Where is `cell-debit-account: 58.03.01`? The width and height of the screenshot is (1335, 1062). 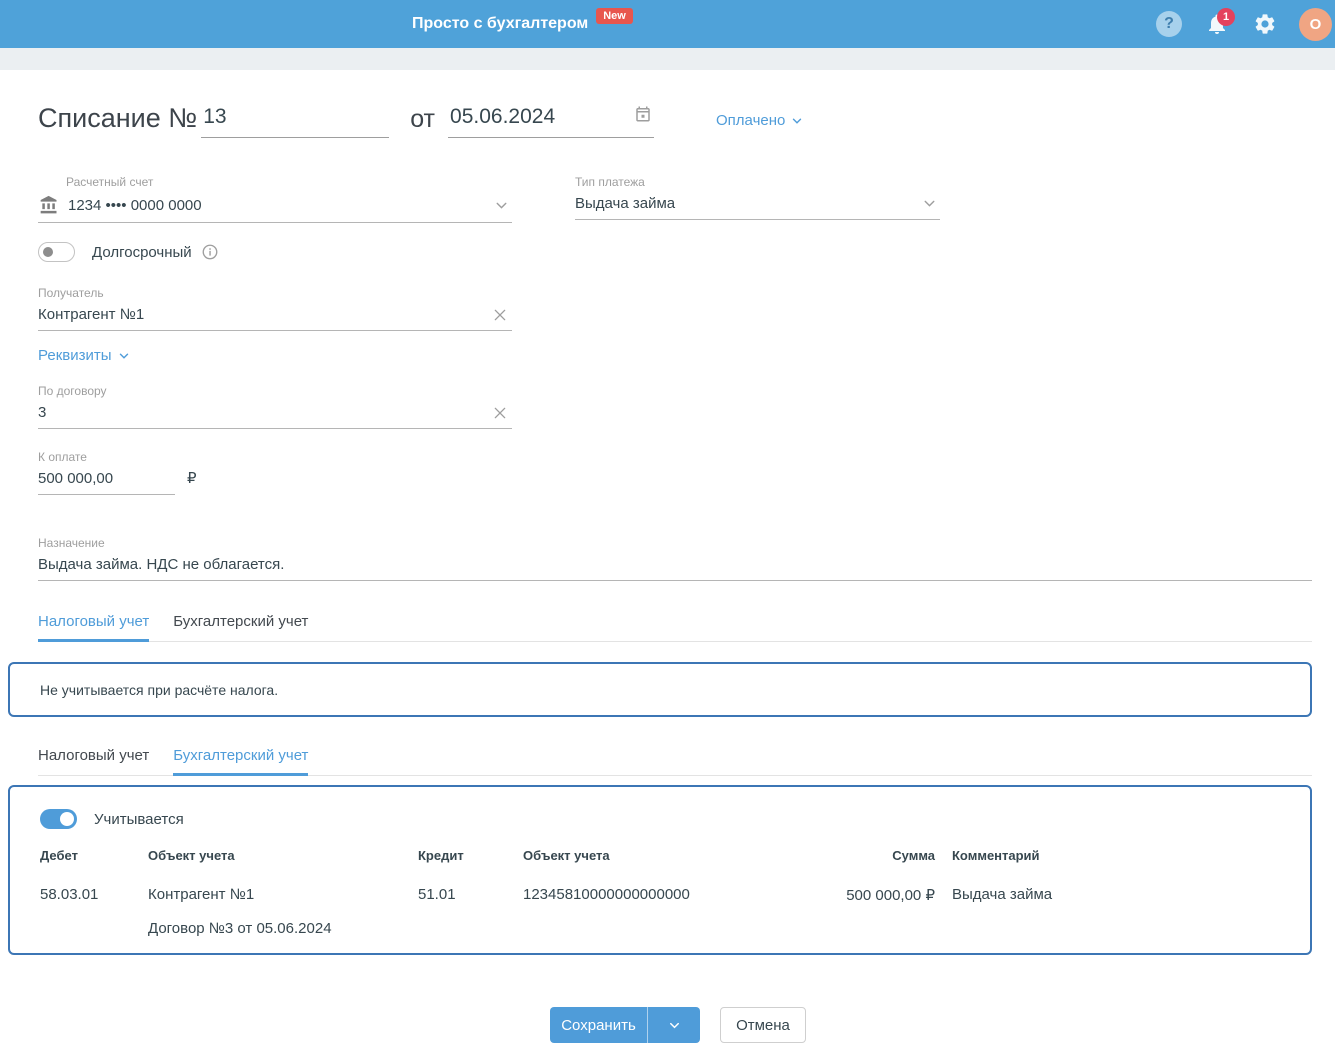 cell-debit-account: 58.03.01 is located at coordinates (69, 895).